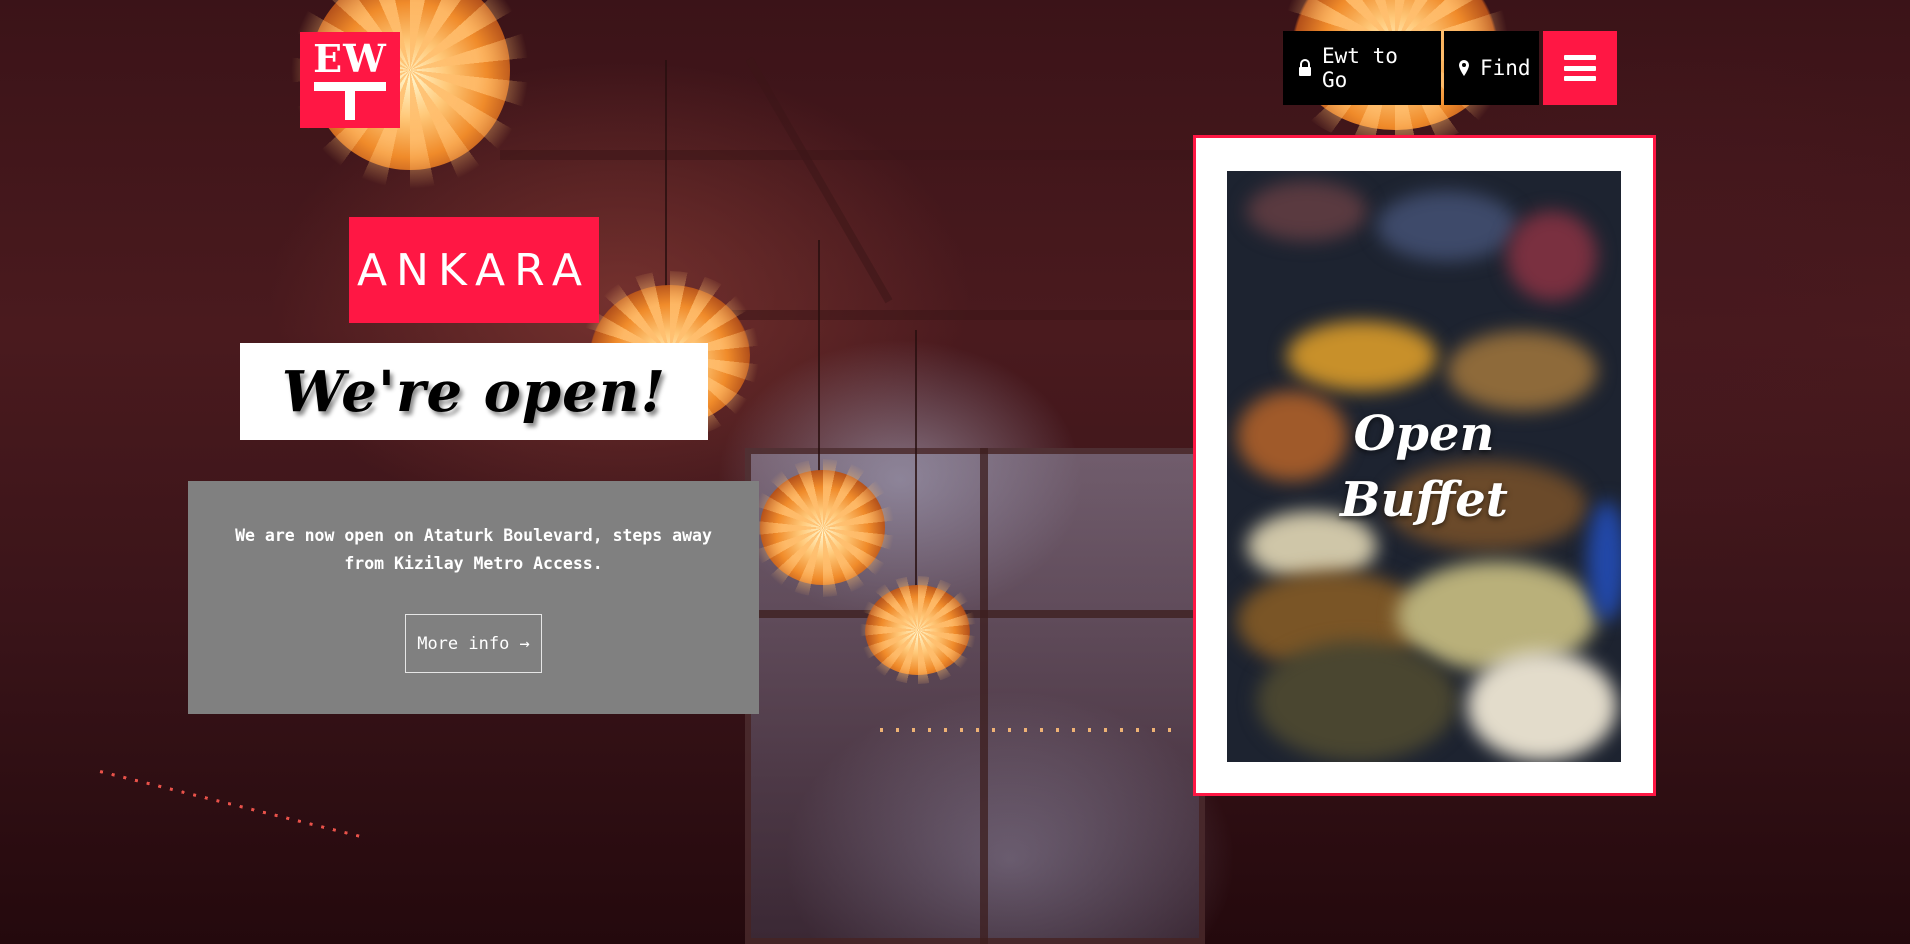  I want to click on to-go-label: Ewt to Go, so click(1360, 68).